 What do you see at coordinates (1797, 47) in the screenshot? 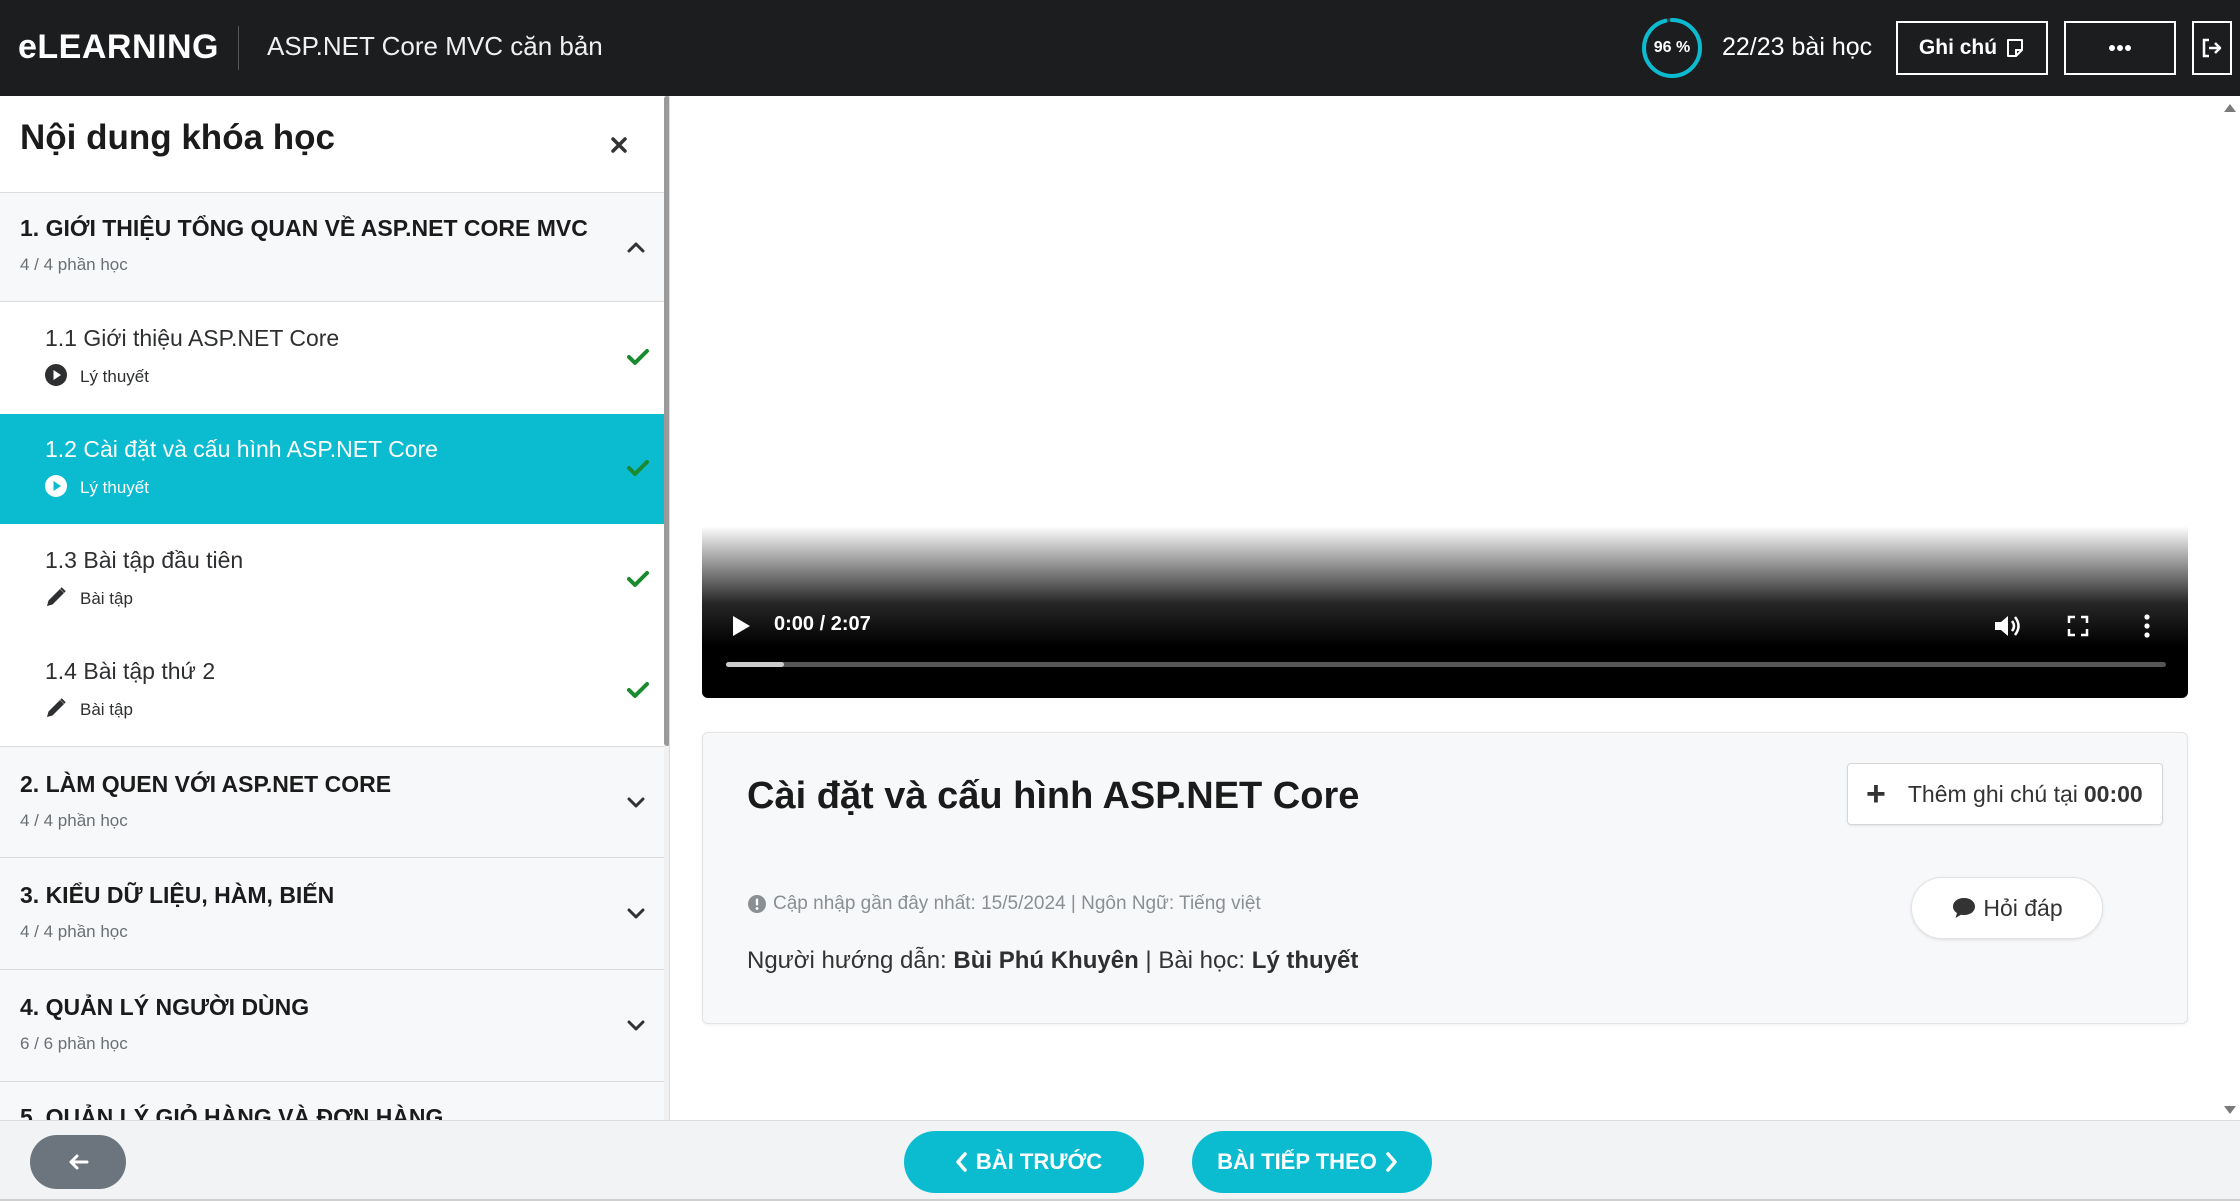
I see `lessons-count: 22/23 bài học` at bounding box center [1797, 47].